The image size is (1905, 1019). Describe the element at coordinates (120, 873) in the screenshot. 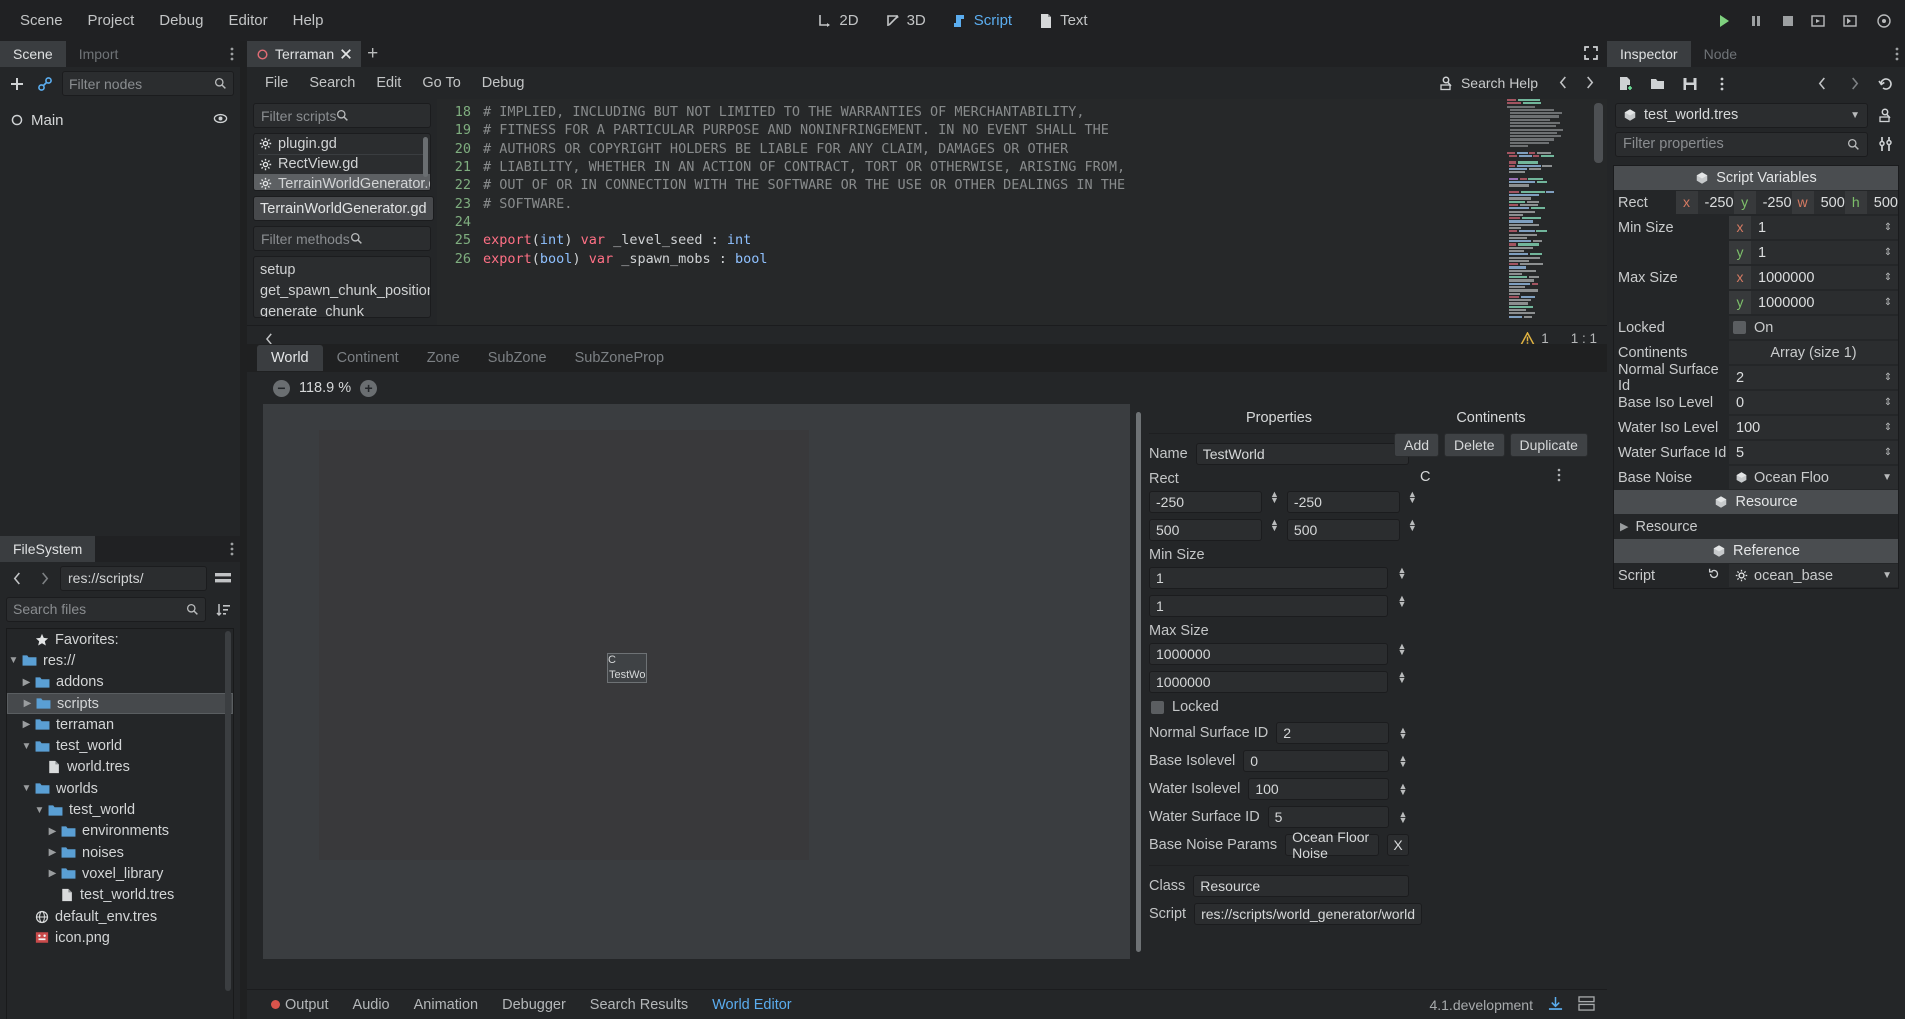

I see `filesystem-item: ▶ voxel_library` at that location.